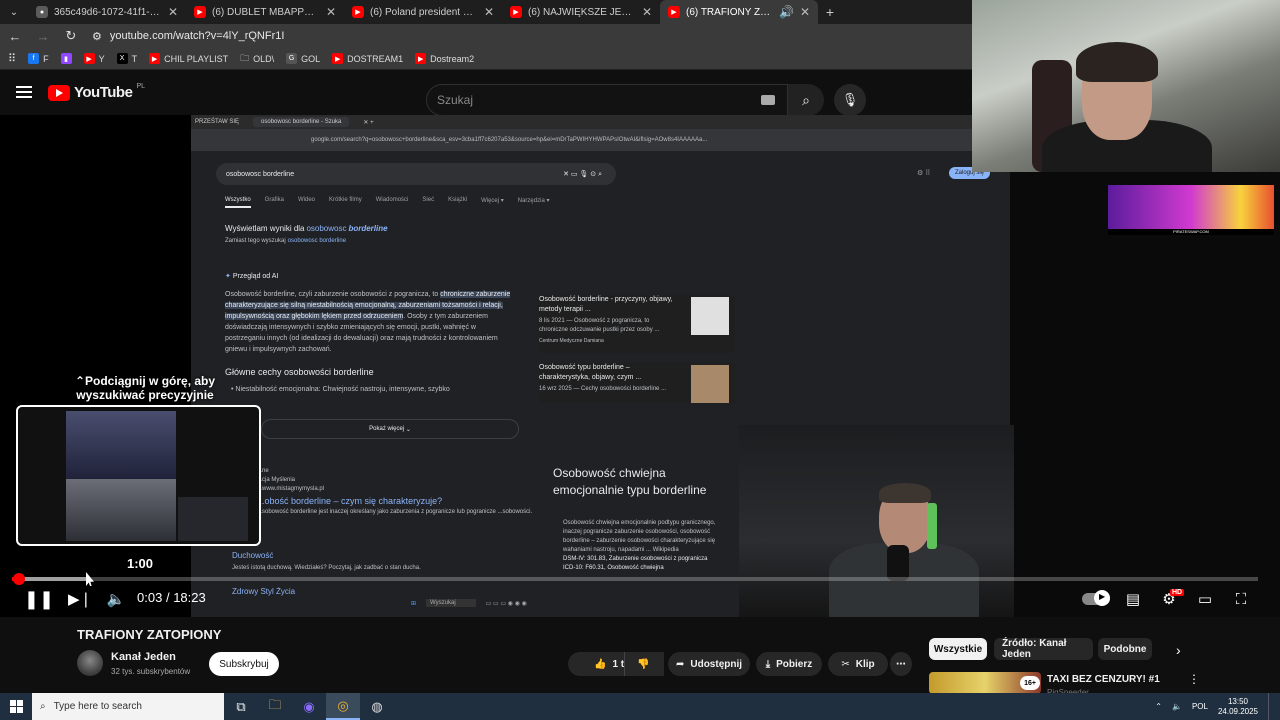 The width and height of the screenshot is (1280, 720). Describe the element at coordinates (275, 706) in the screenshot. I see `file-explorer-icon: 🗀` at that location.